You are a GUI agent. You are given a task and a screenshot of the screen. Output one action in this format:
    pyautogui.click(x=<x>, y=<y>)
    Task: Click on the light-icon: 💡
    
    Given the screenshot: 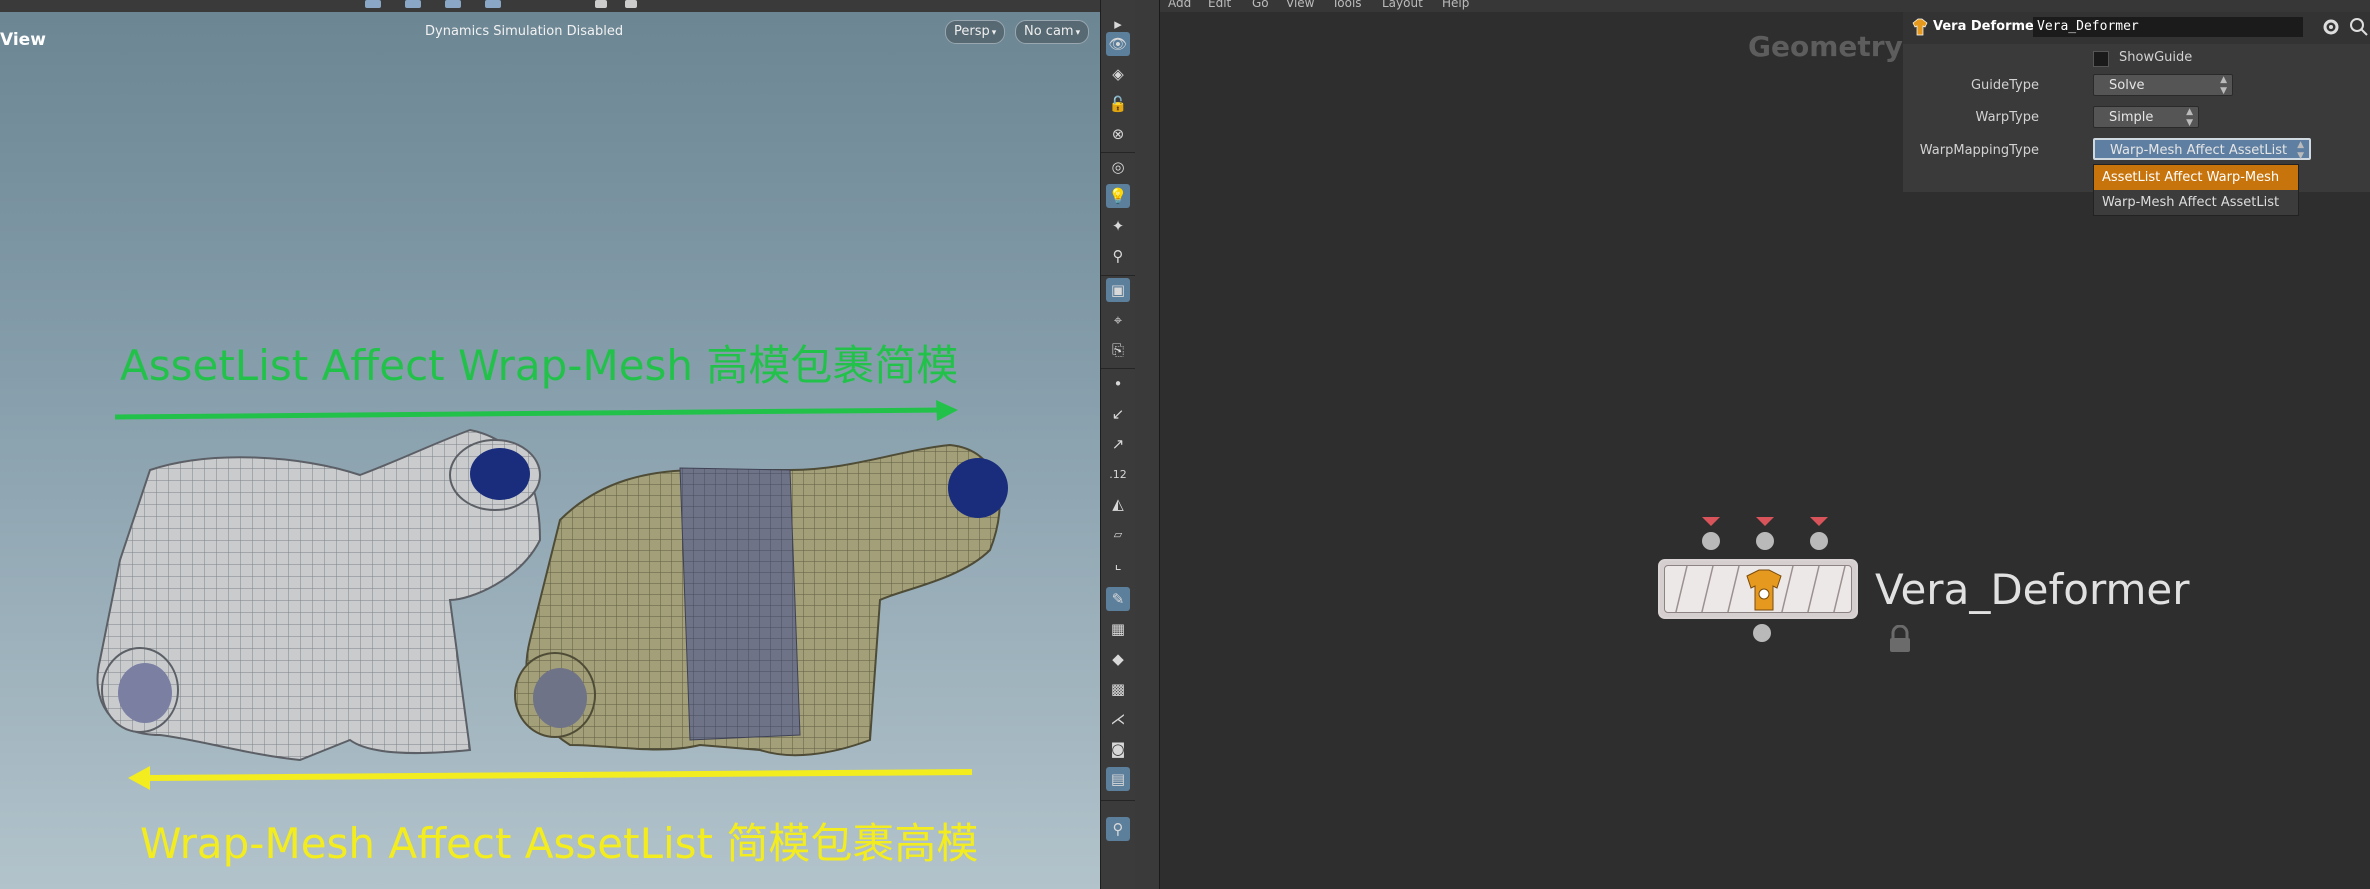 What is the action you would take?
    pyautogui.click(x=1118, y=196)
    